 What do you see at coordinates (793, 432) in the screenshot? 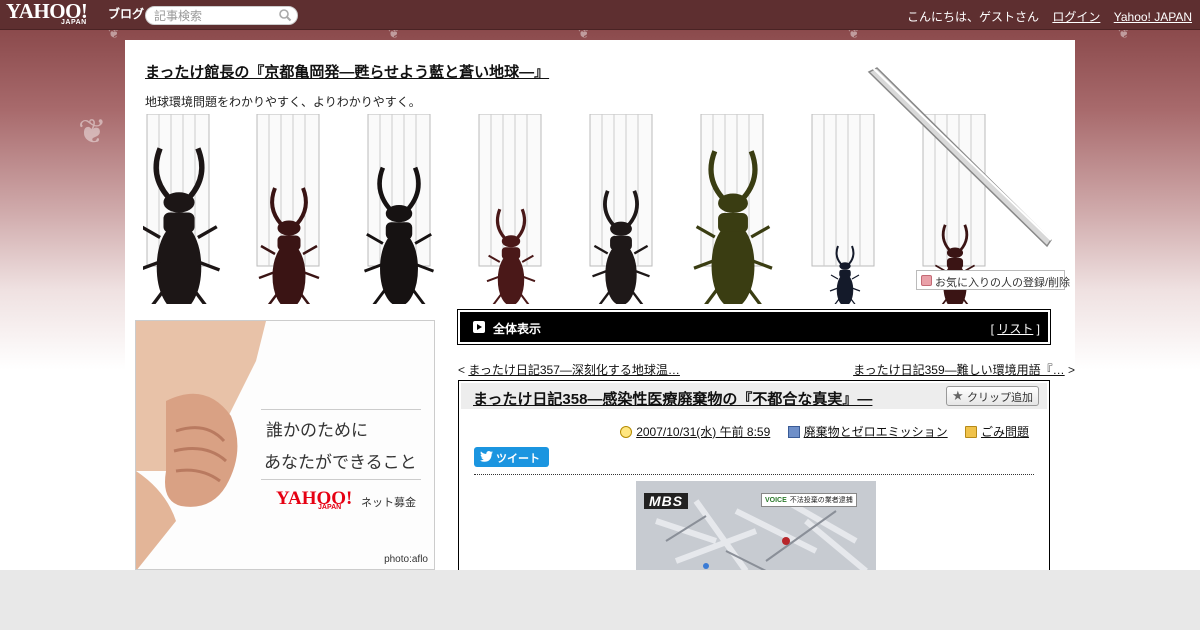
I see `book-icon` at bounding box center [793, 432].